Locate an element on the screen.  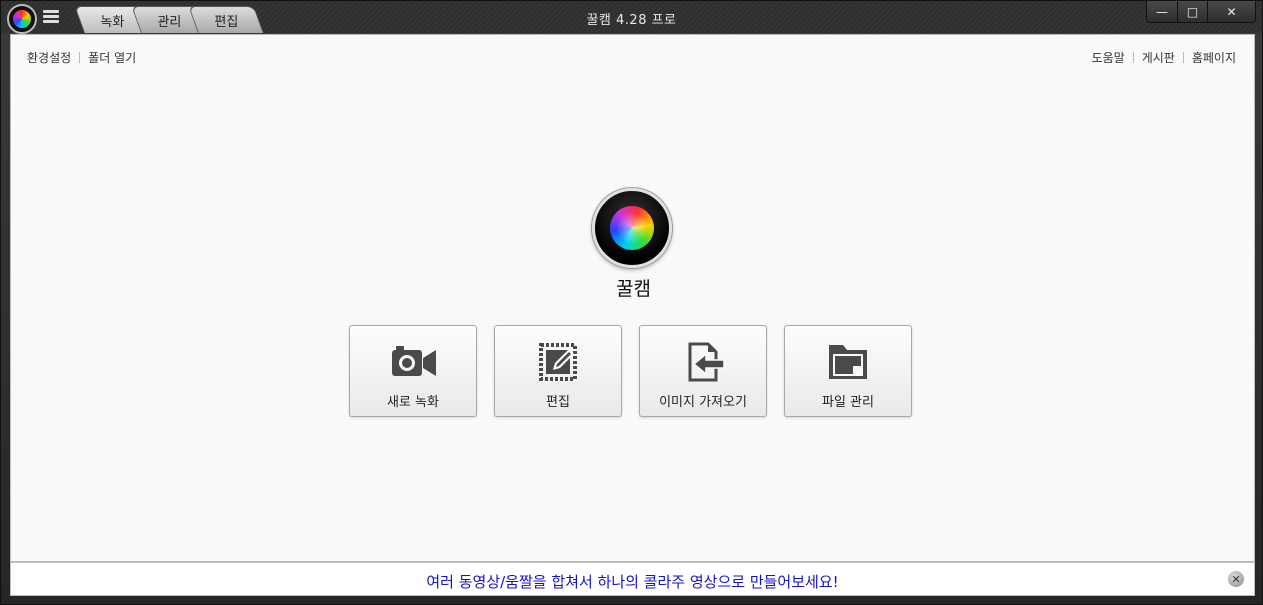
camera-lens-icon is located at coordinates (632, 228).